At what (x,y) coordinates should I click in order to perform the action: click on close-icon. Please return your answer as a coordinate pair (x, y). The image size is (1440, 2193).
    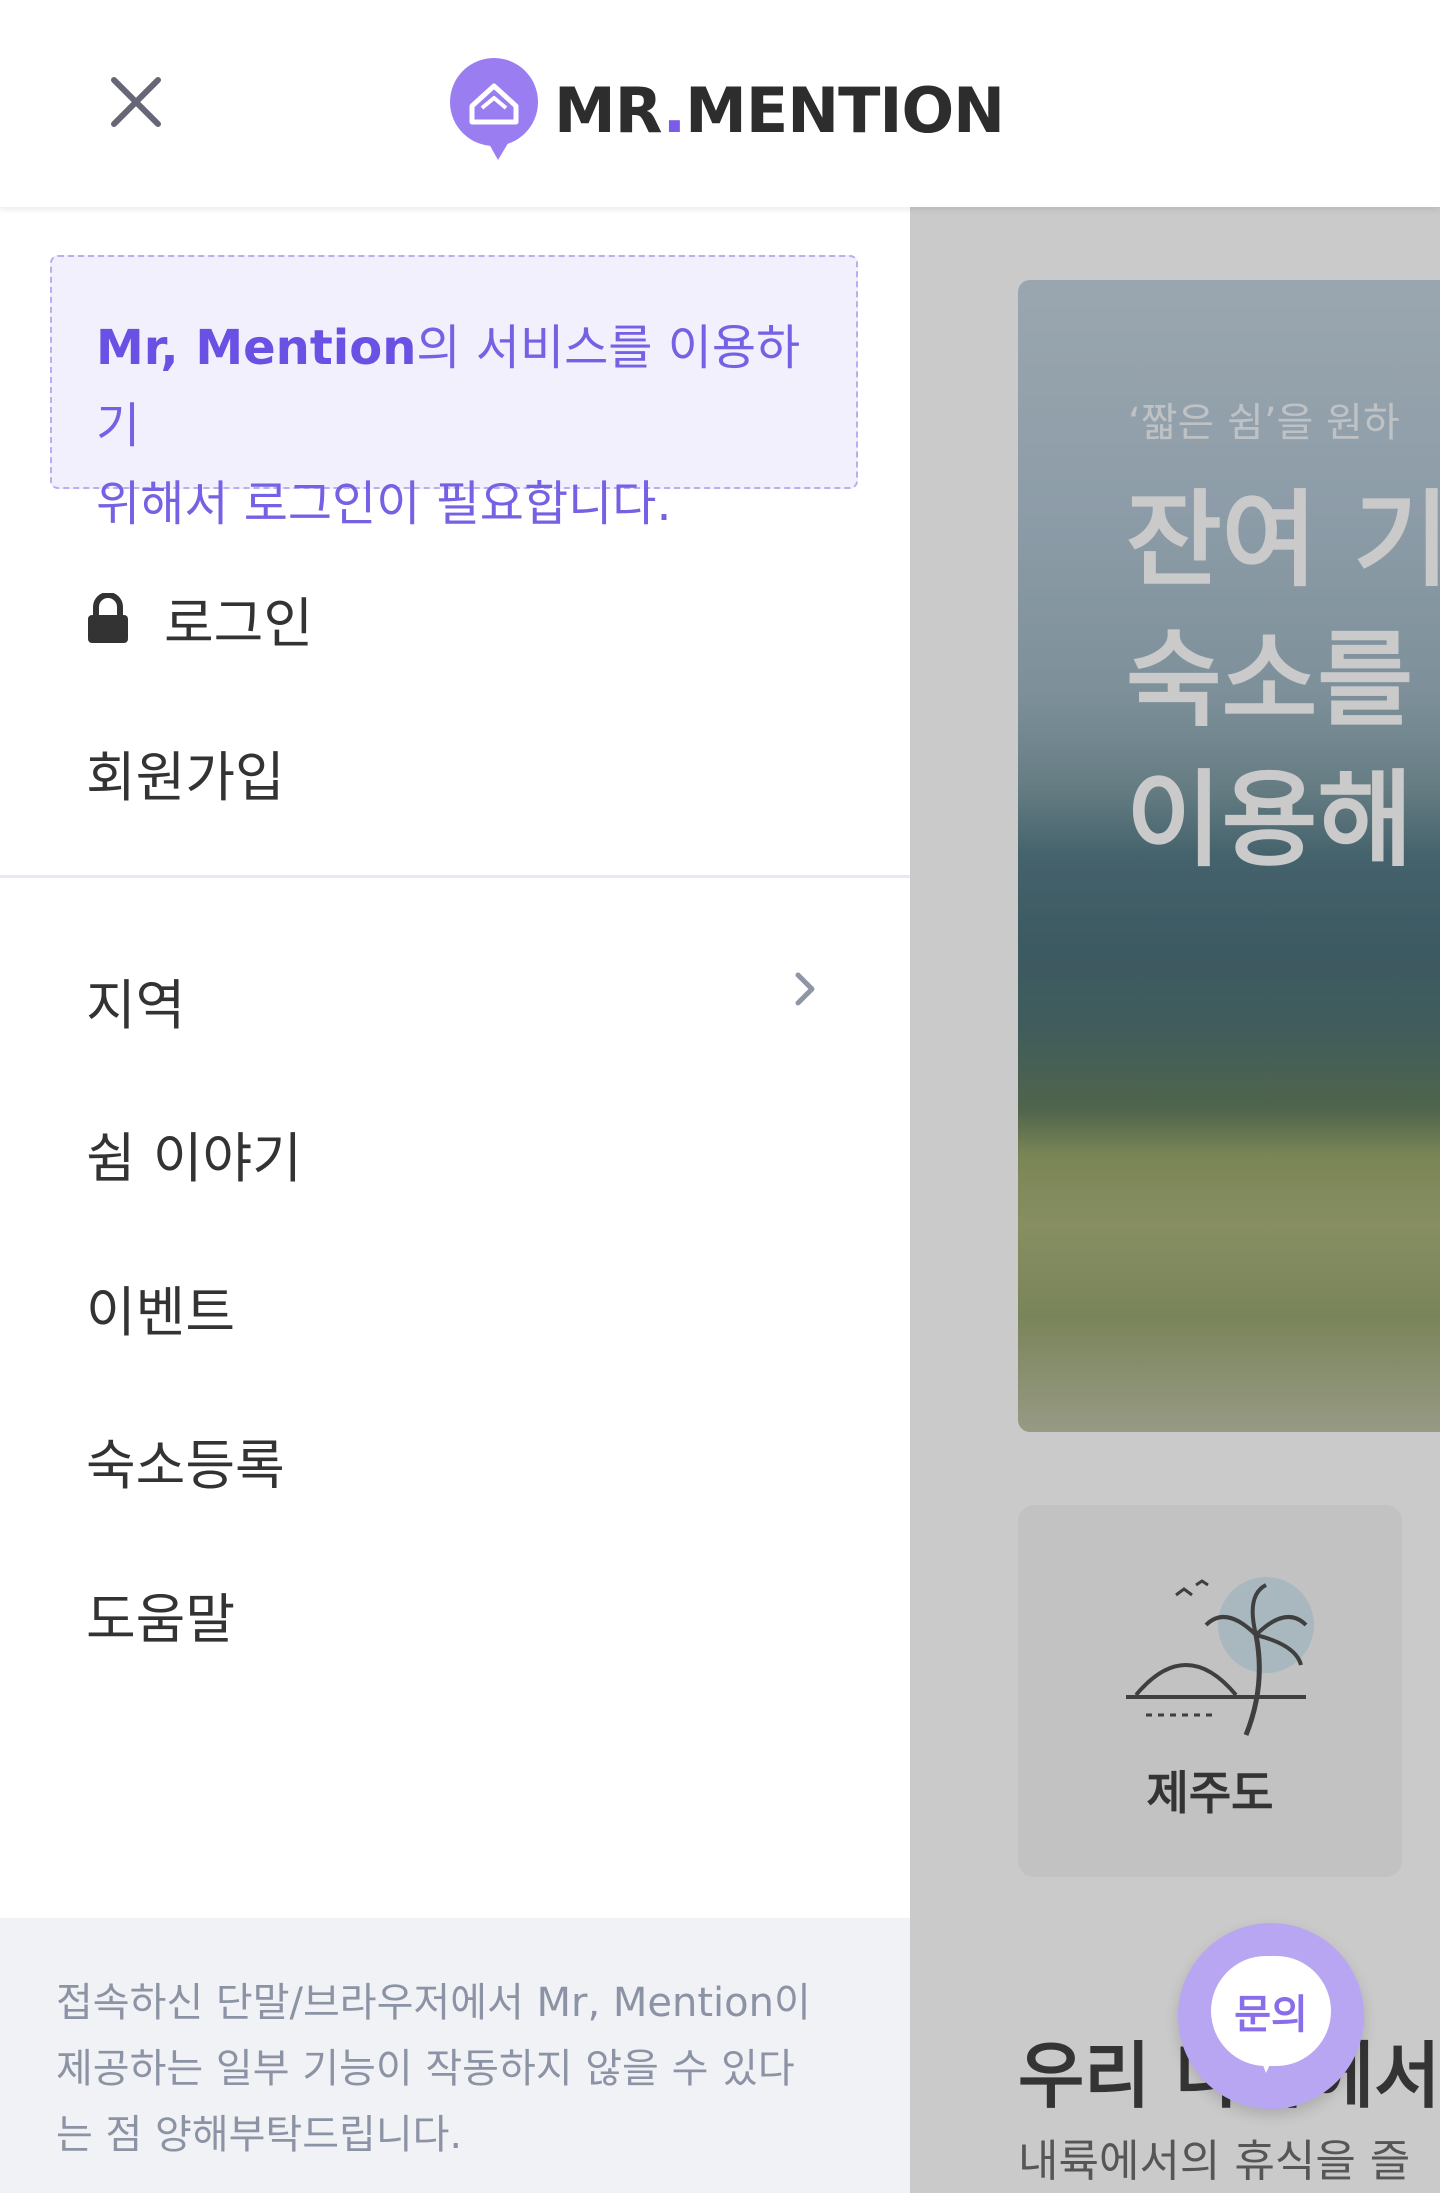
    Looking at the image, I should click on (136, 102).